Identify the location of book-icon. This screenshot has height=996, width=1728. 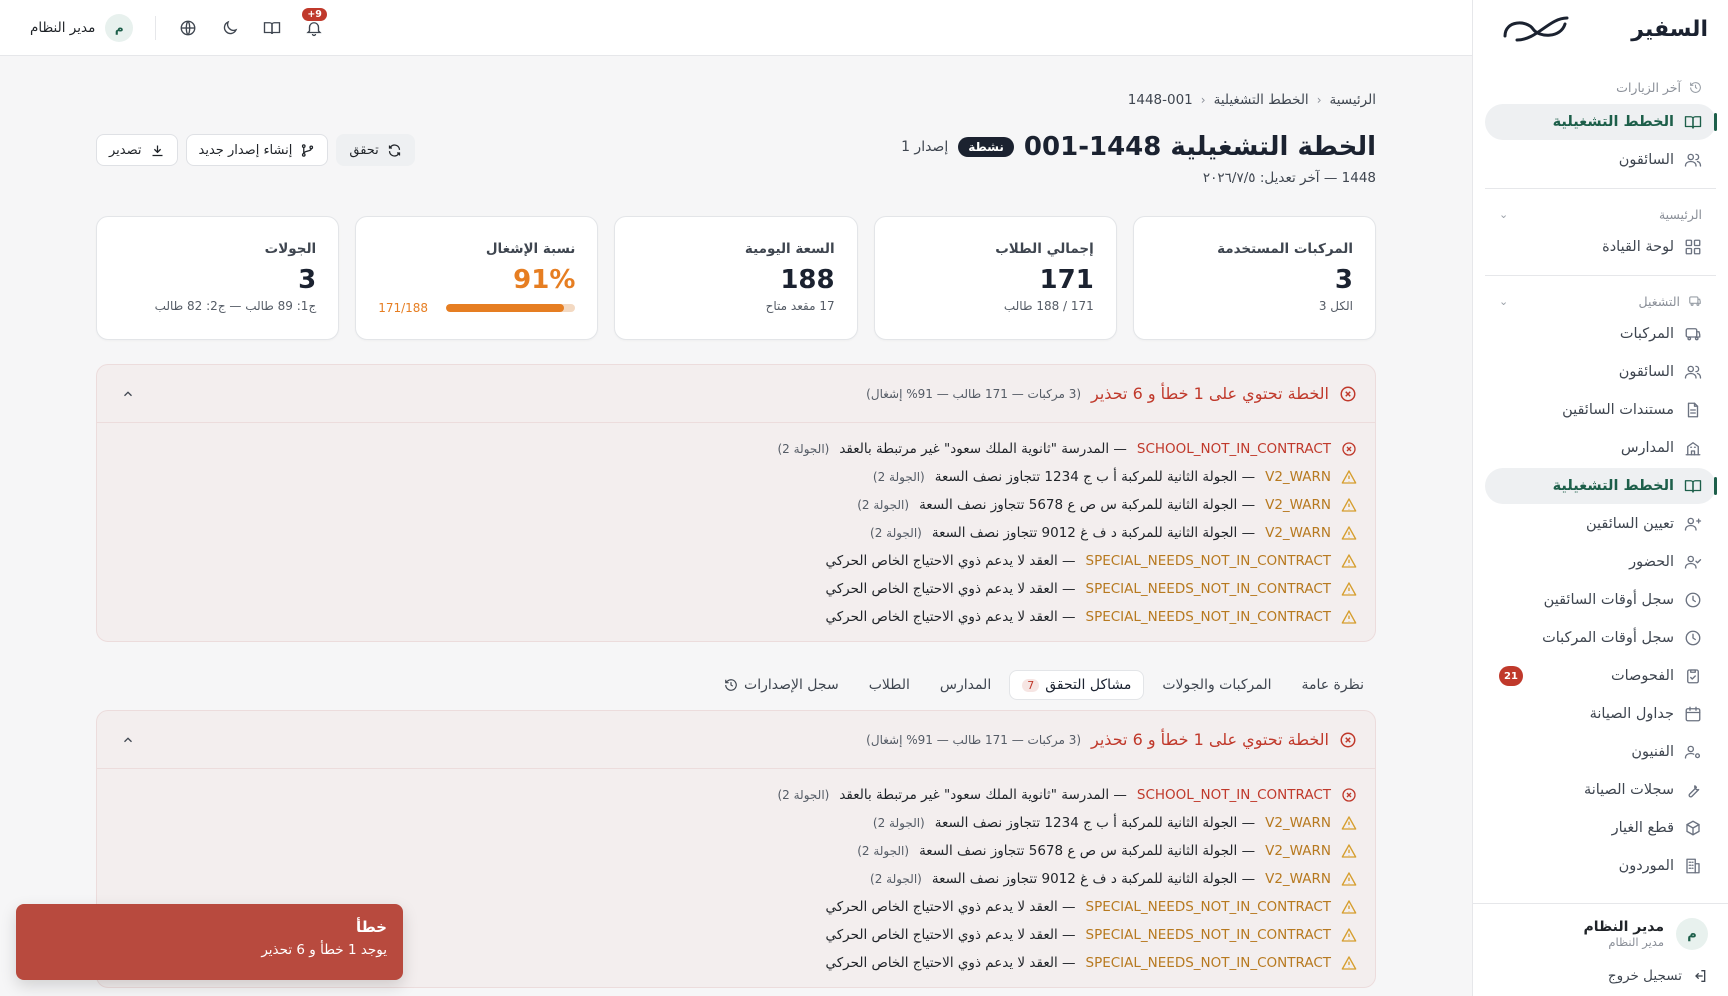
(272, 28).